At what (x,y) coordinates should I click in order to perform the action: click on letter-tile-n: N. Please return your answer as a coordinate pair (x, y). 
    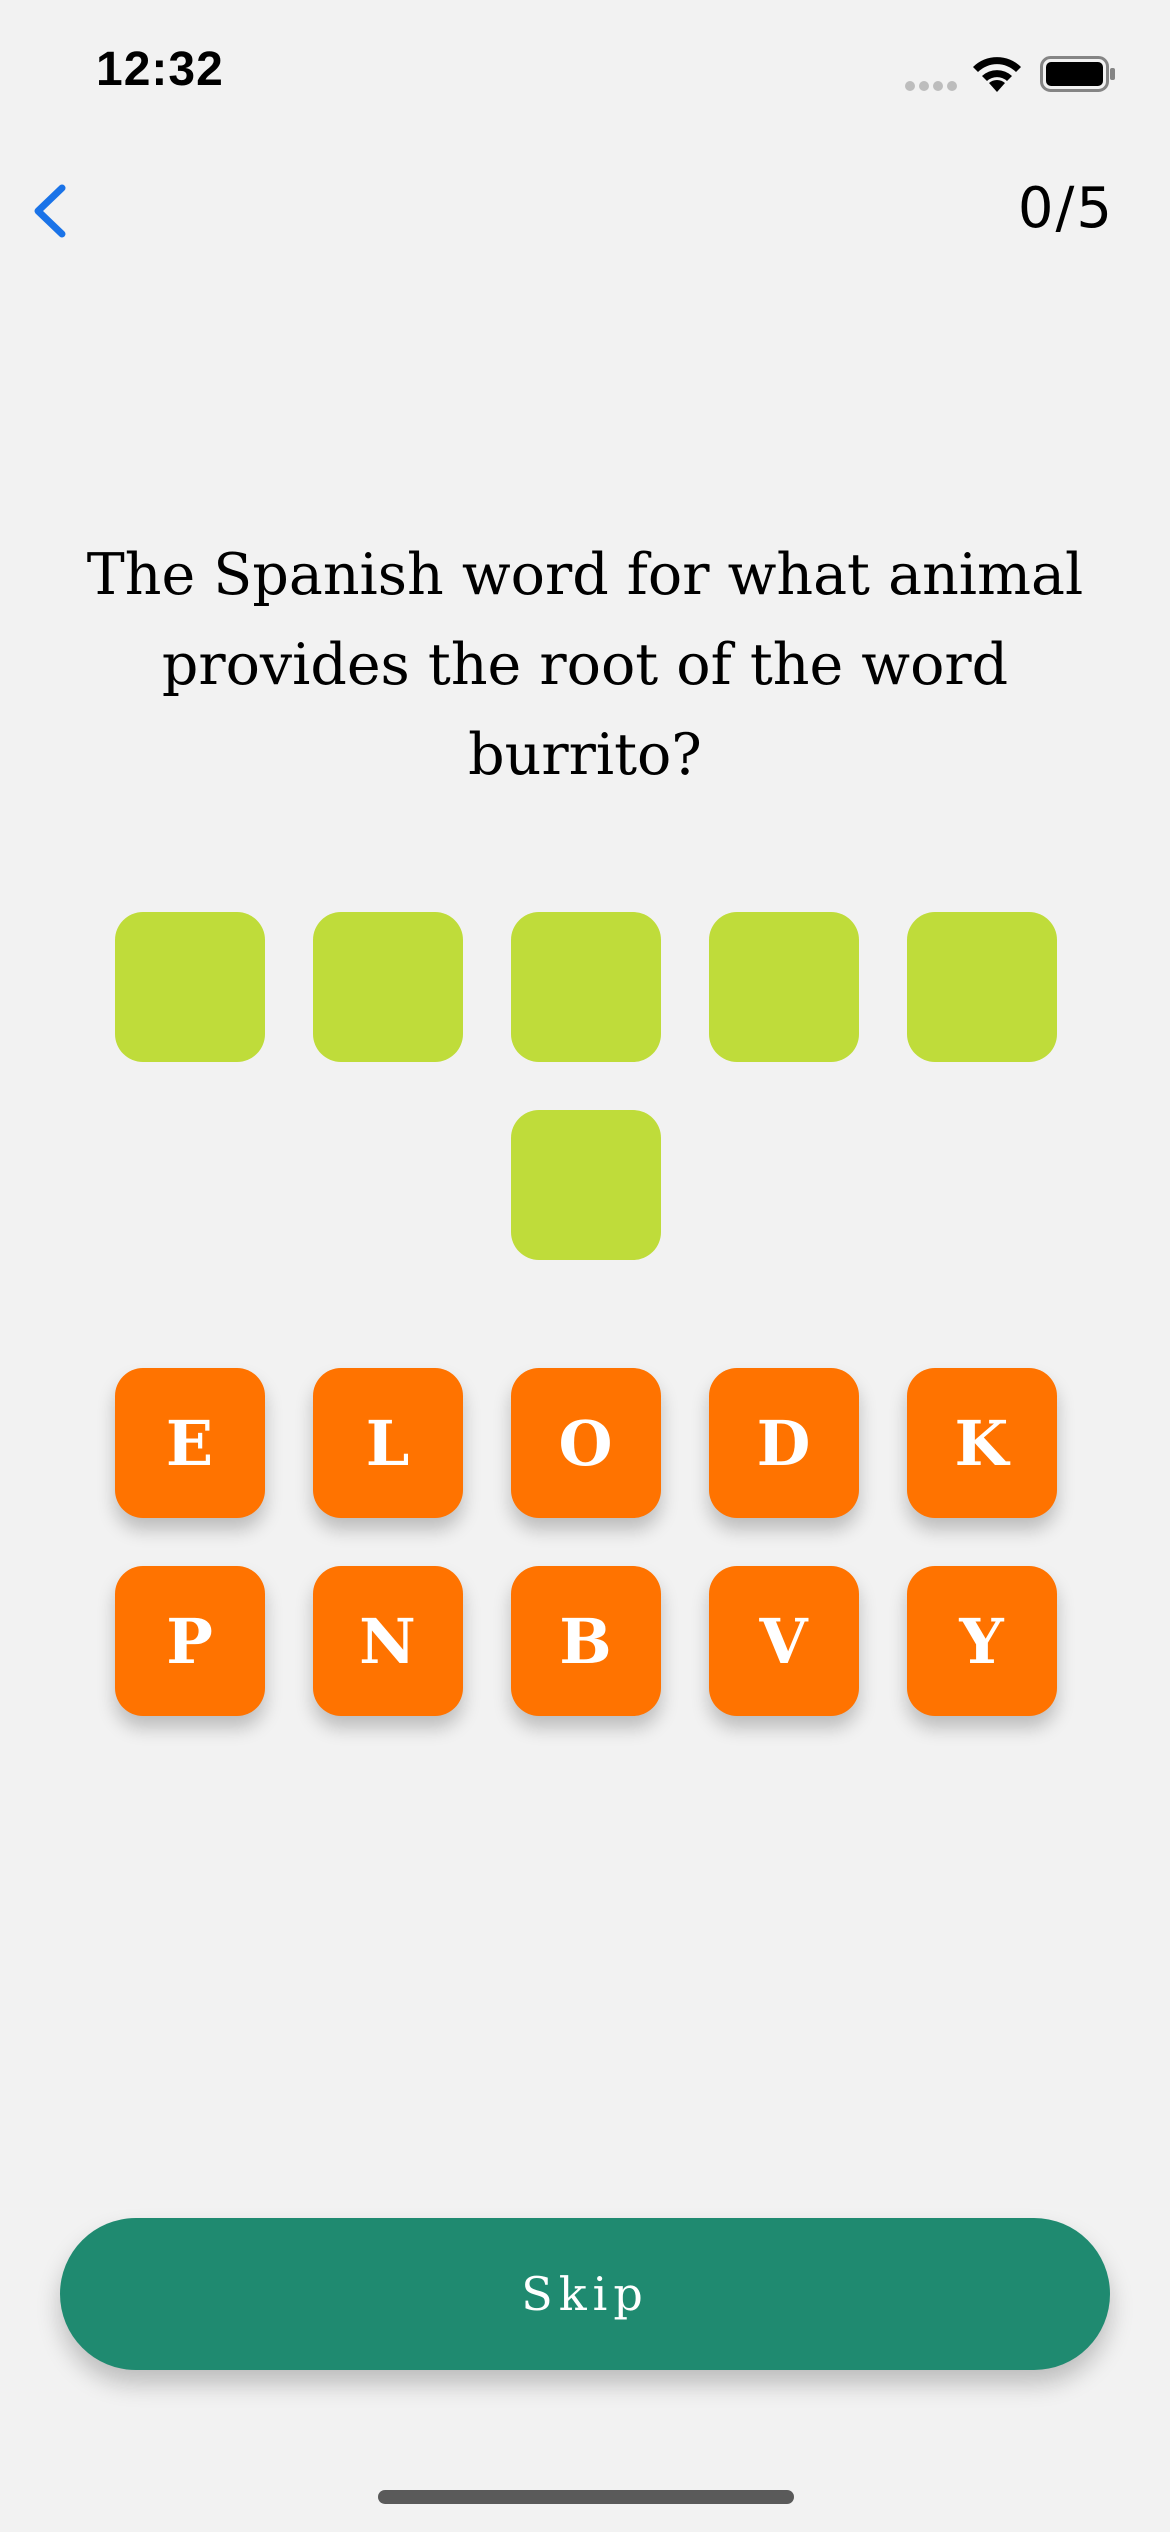
    Looking at the image, I should click on (387, 1641).